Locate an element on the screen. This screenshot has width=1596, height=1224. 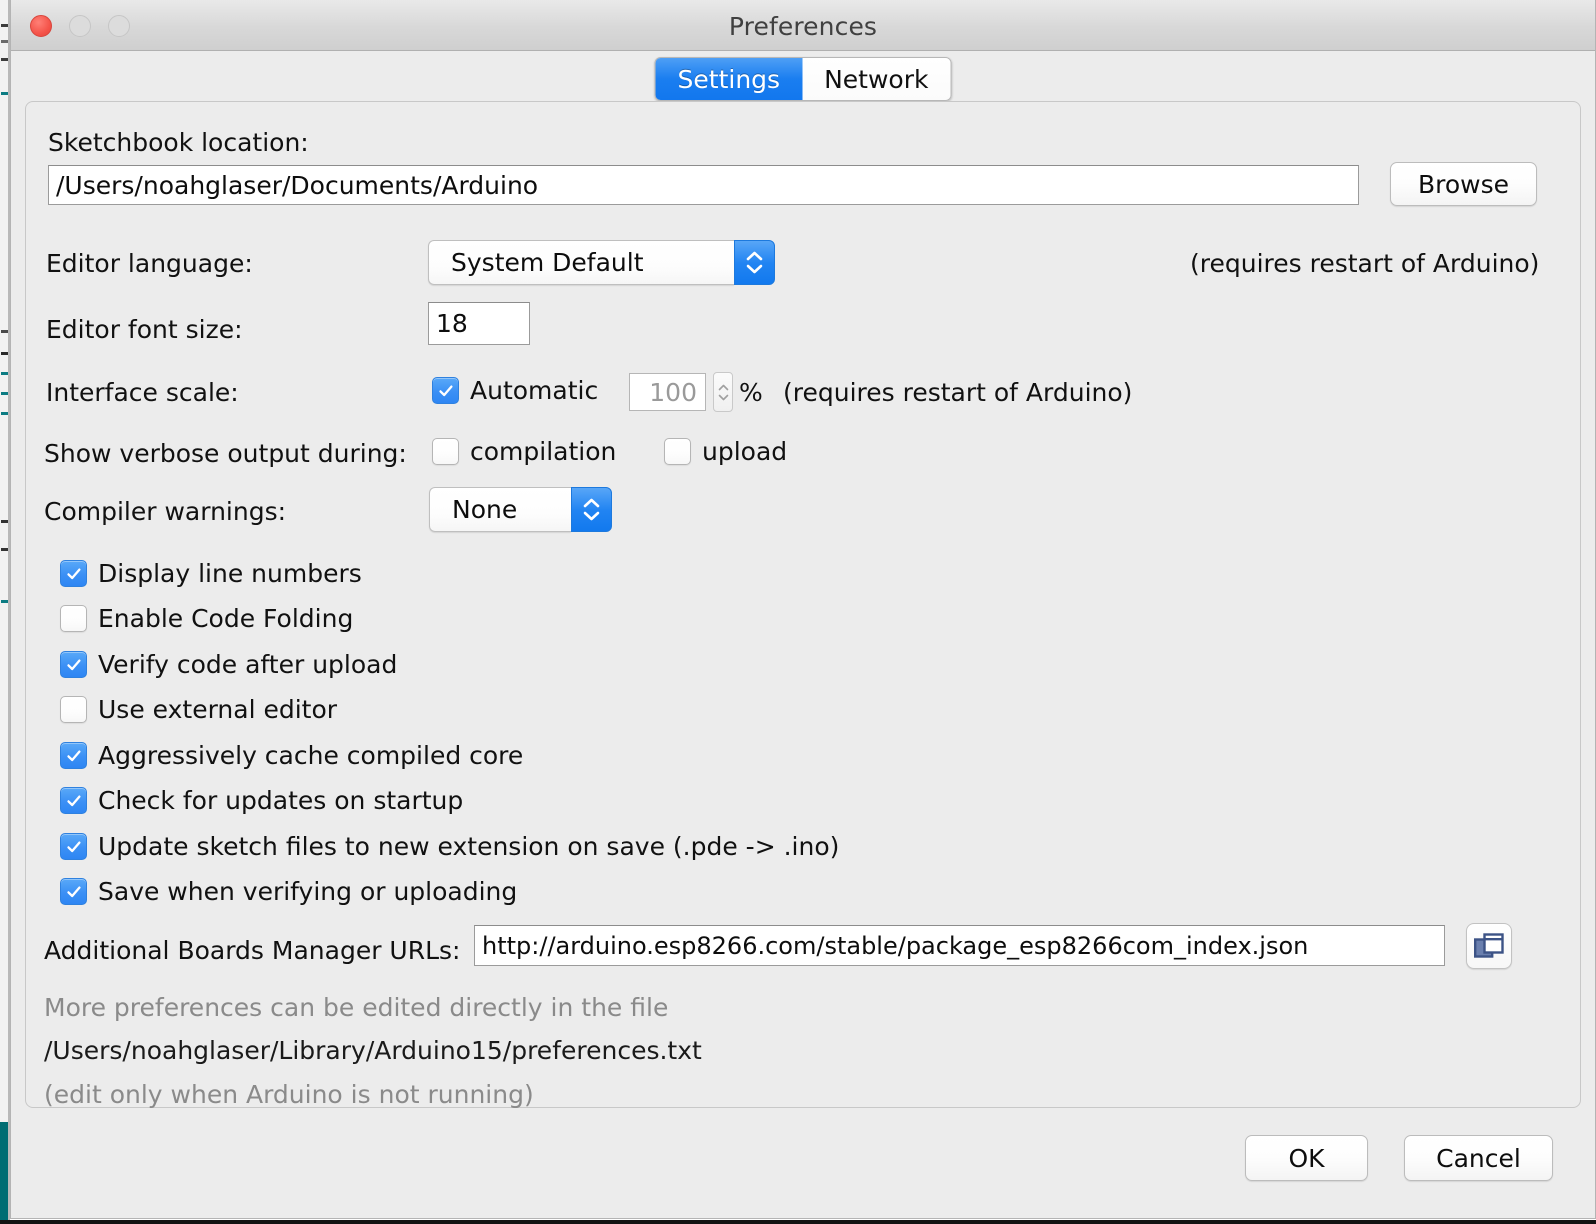
checkbox-aggressively-cache-compiled-core: Aggressively cache compiled core is located at coordinates (291, 755).